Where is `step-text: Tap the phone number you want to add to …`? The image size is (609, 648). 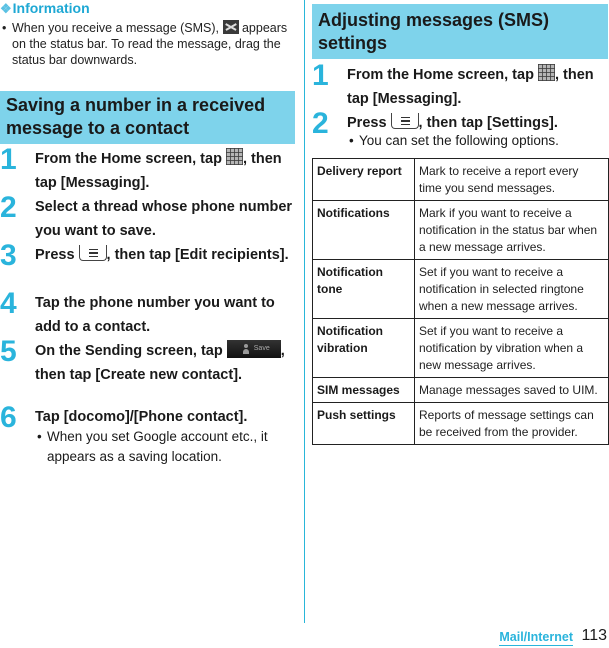
step-text: Tap the phone number you want to add to … is located at coordinates (155, 315).